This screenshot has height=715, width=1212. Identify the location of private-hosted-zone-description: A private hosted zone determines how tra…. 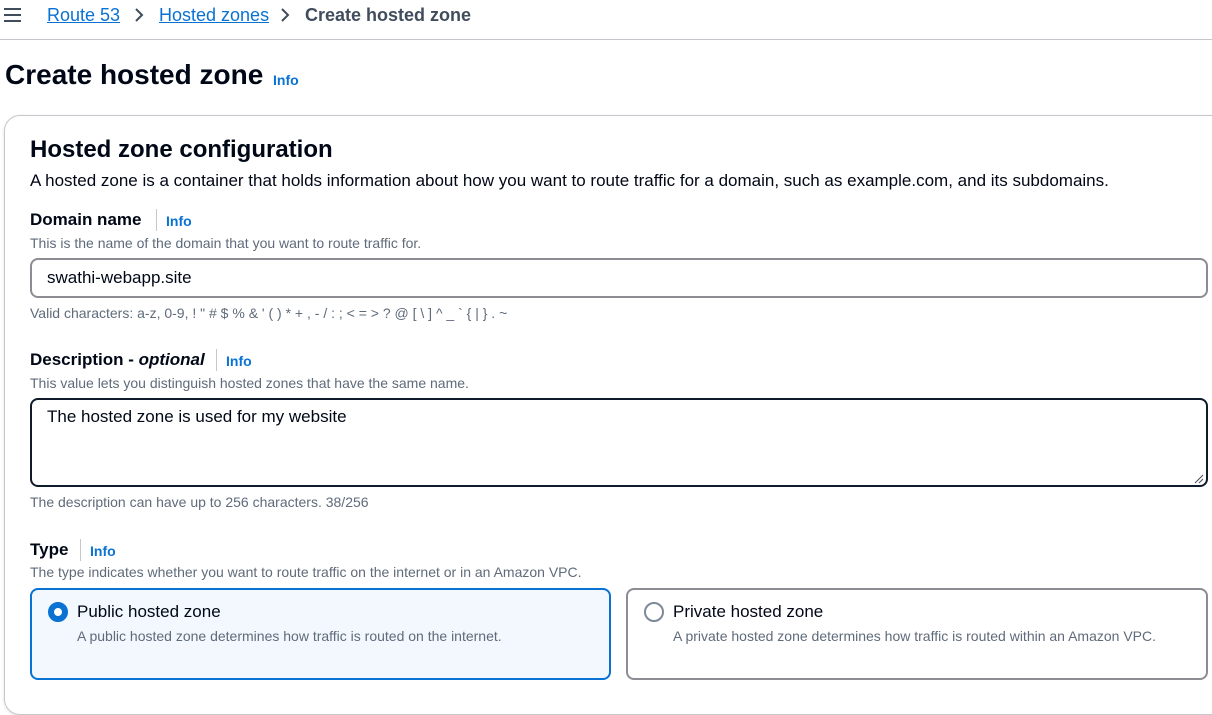
(914, 636).